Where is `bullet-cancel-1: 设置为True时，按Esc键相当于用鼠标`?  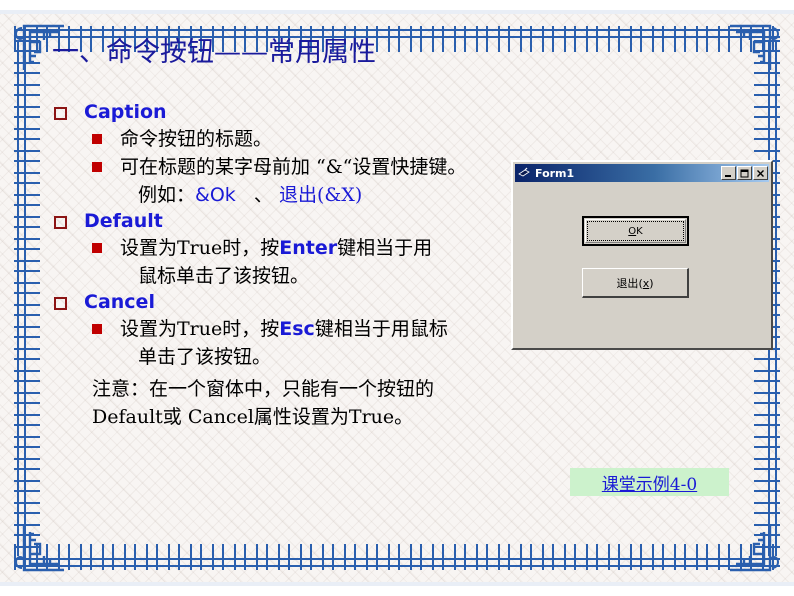
bullet-cancel-1: 设置为True时，按Esc键相当于用鼠标 is located at coordinates (313, 329).